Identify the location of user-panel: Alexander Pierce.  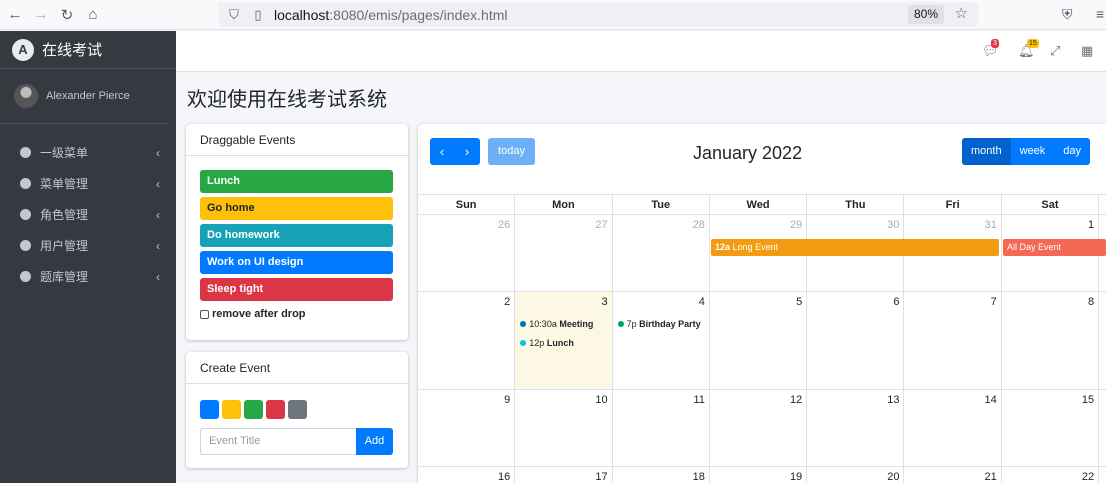
(84, 96).